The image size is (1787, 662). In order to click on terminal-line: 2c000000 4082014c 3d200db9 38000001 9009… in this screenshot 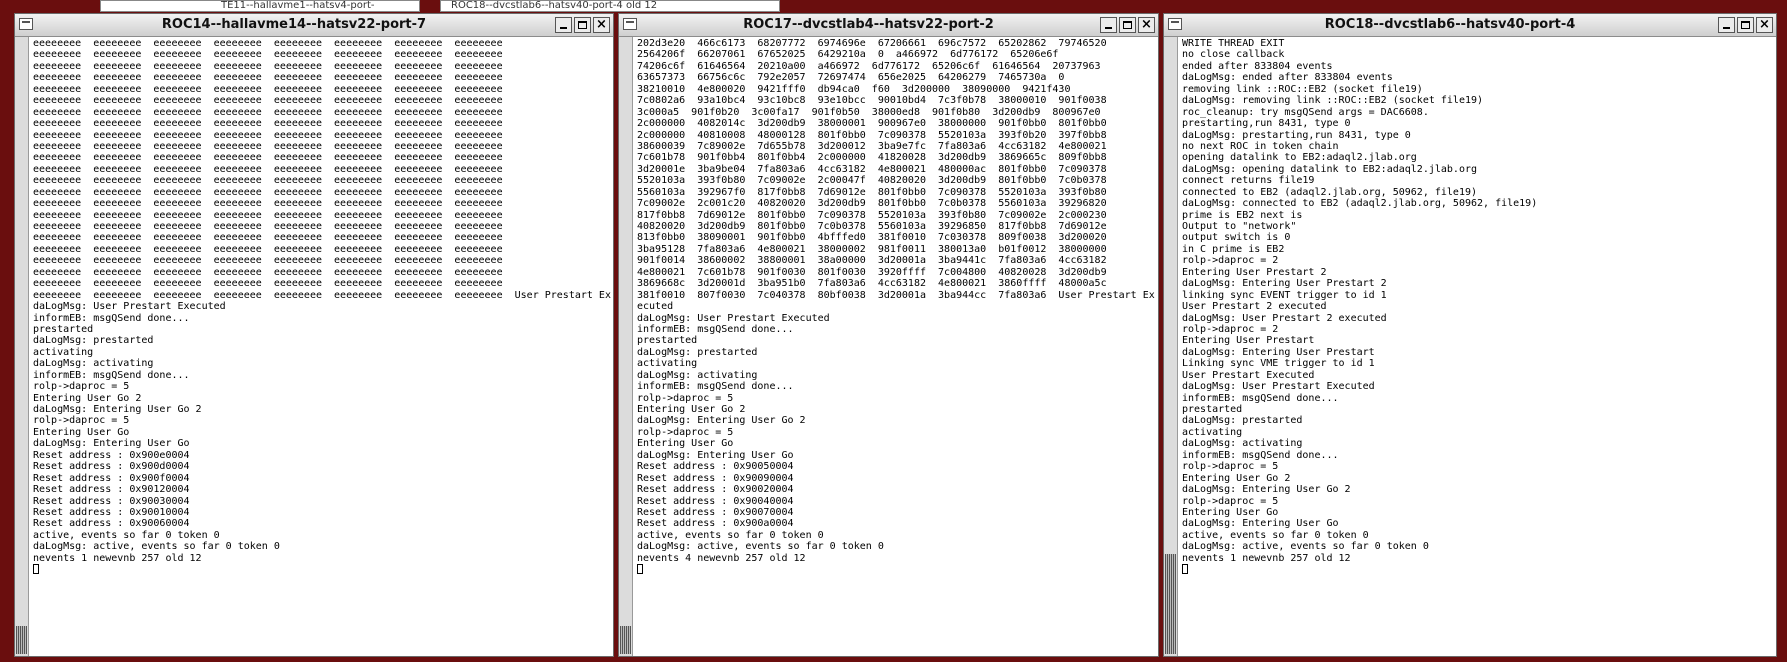, I will do `click(872, 124)`.